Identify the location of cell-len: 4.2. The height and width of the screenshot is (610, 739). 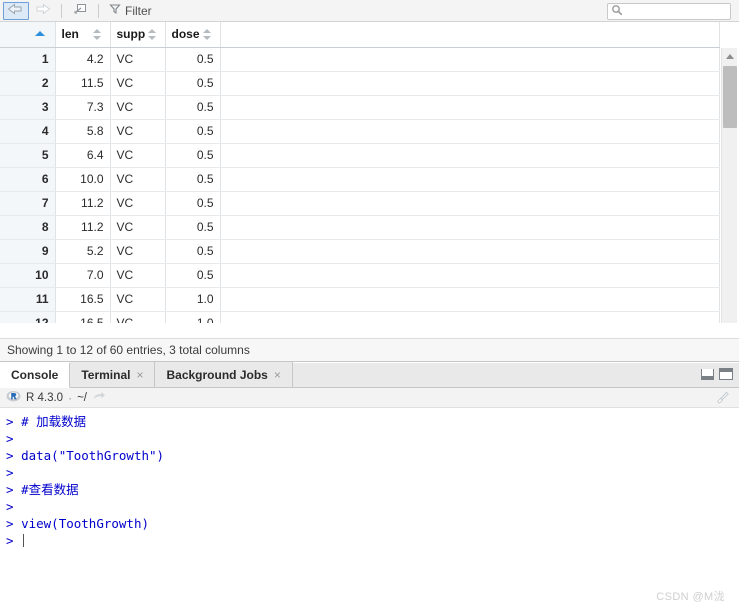
(83, 59).